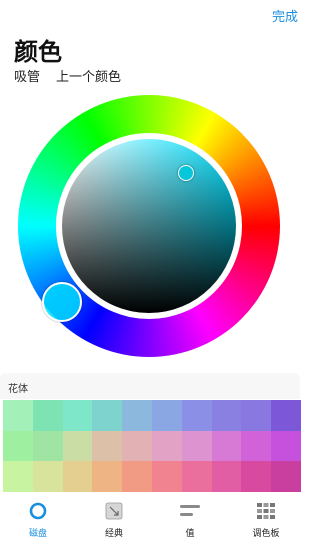 The width and height of the screenshot is (320, 554). I want to click on classic-square-icon, so click(114, 511).